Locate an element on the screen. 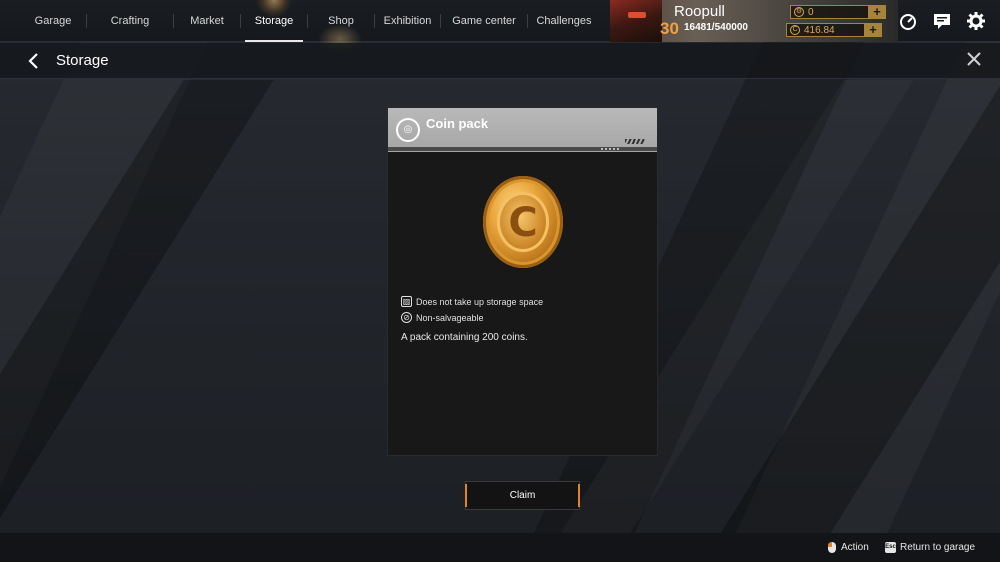  avatar-visor is located at coordinates (637, 15).